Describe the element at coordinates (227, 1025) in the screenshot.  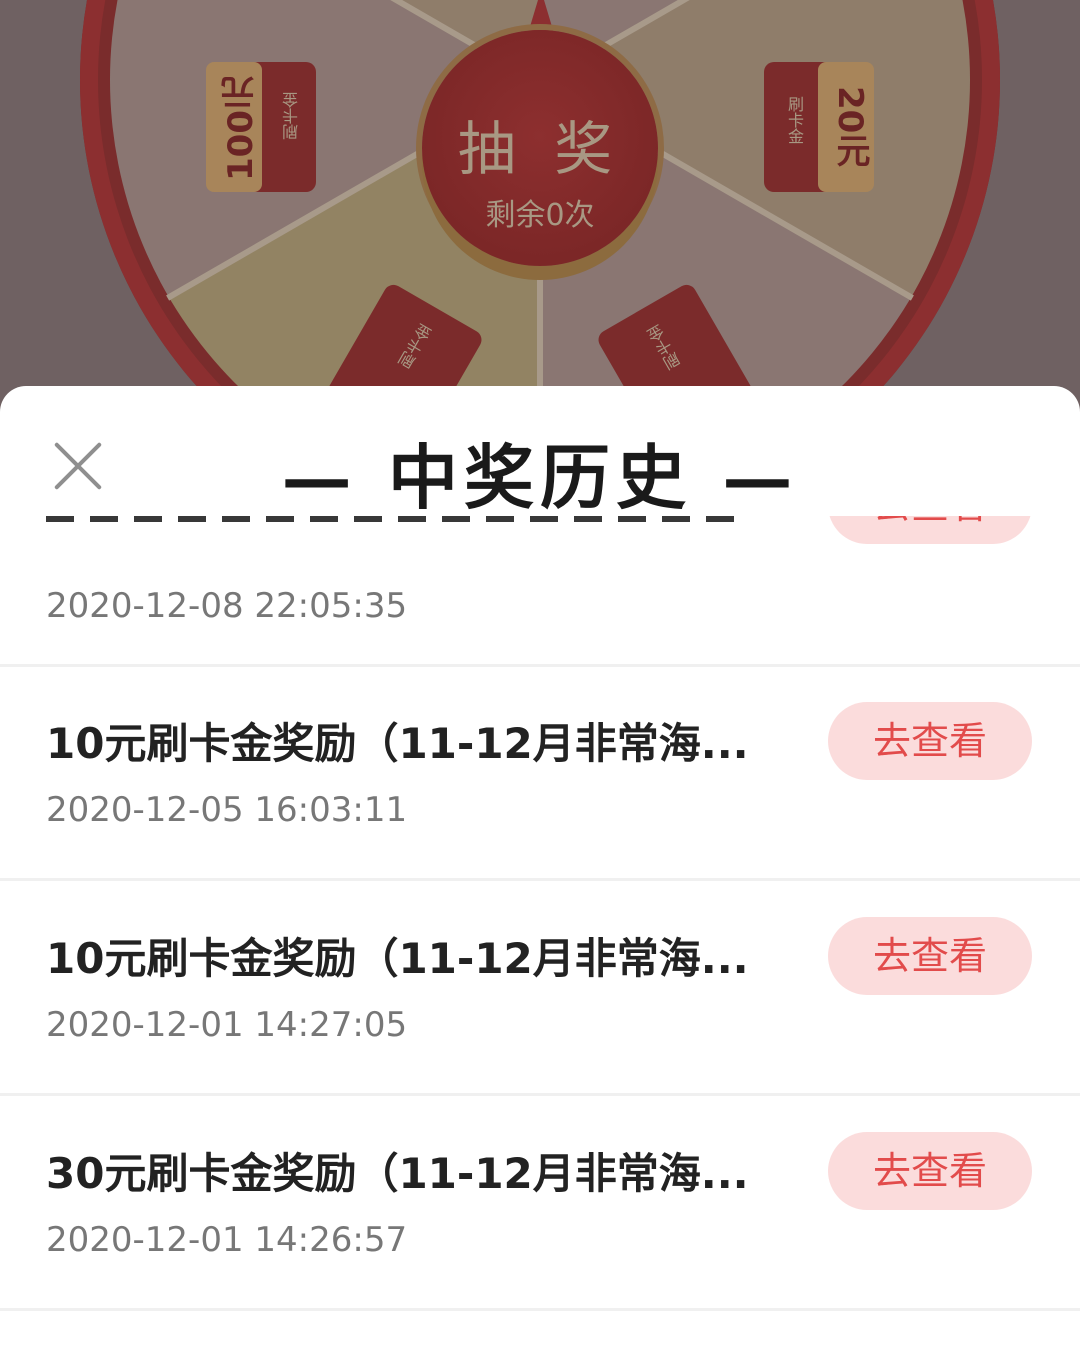
I see `row-date: 2020-12-01 14:27:05` at that location.